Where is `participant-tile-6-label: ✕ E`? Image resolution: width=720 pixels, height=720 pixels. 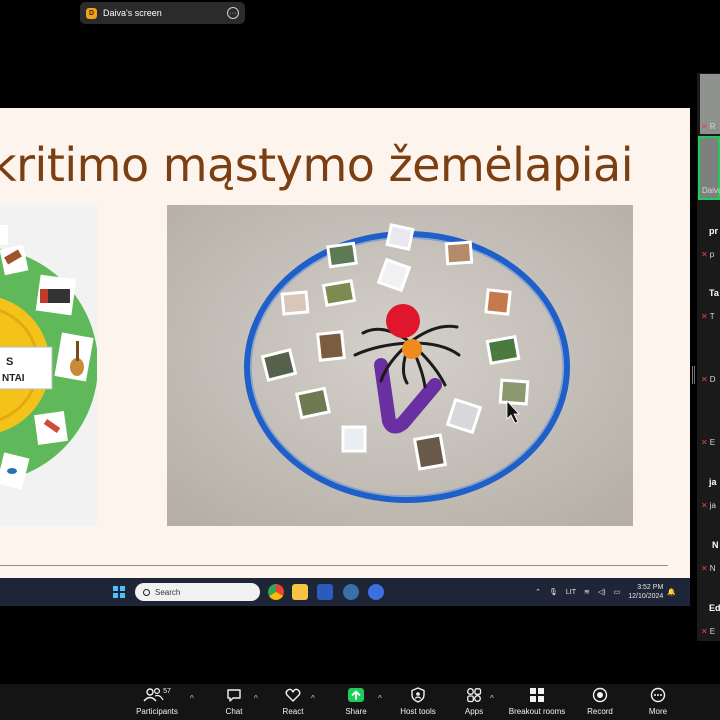
participant-tile-6-label: ✕ E is located at coordinates (708, 442).